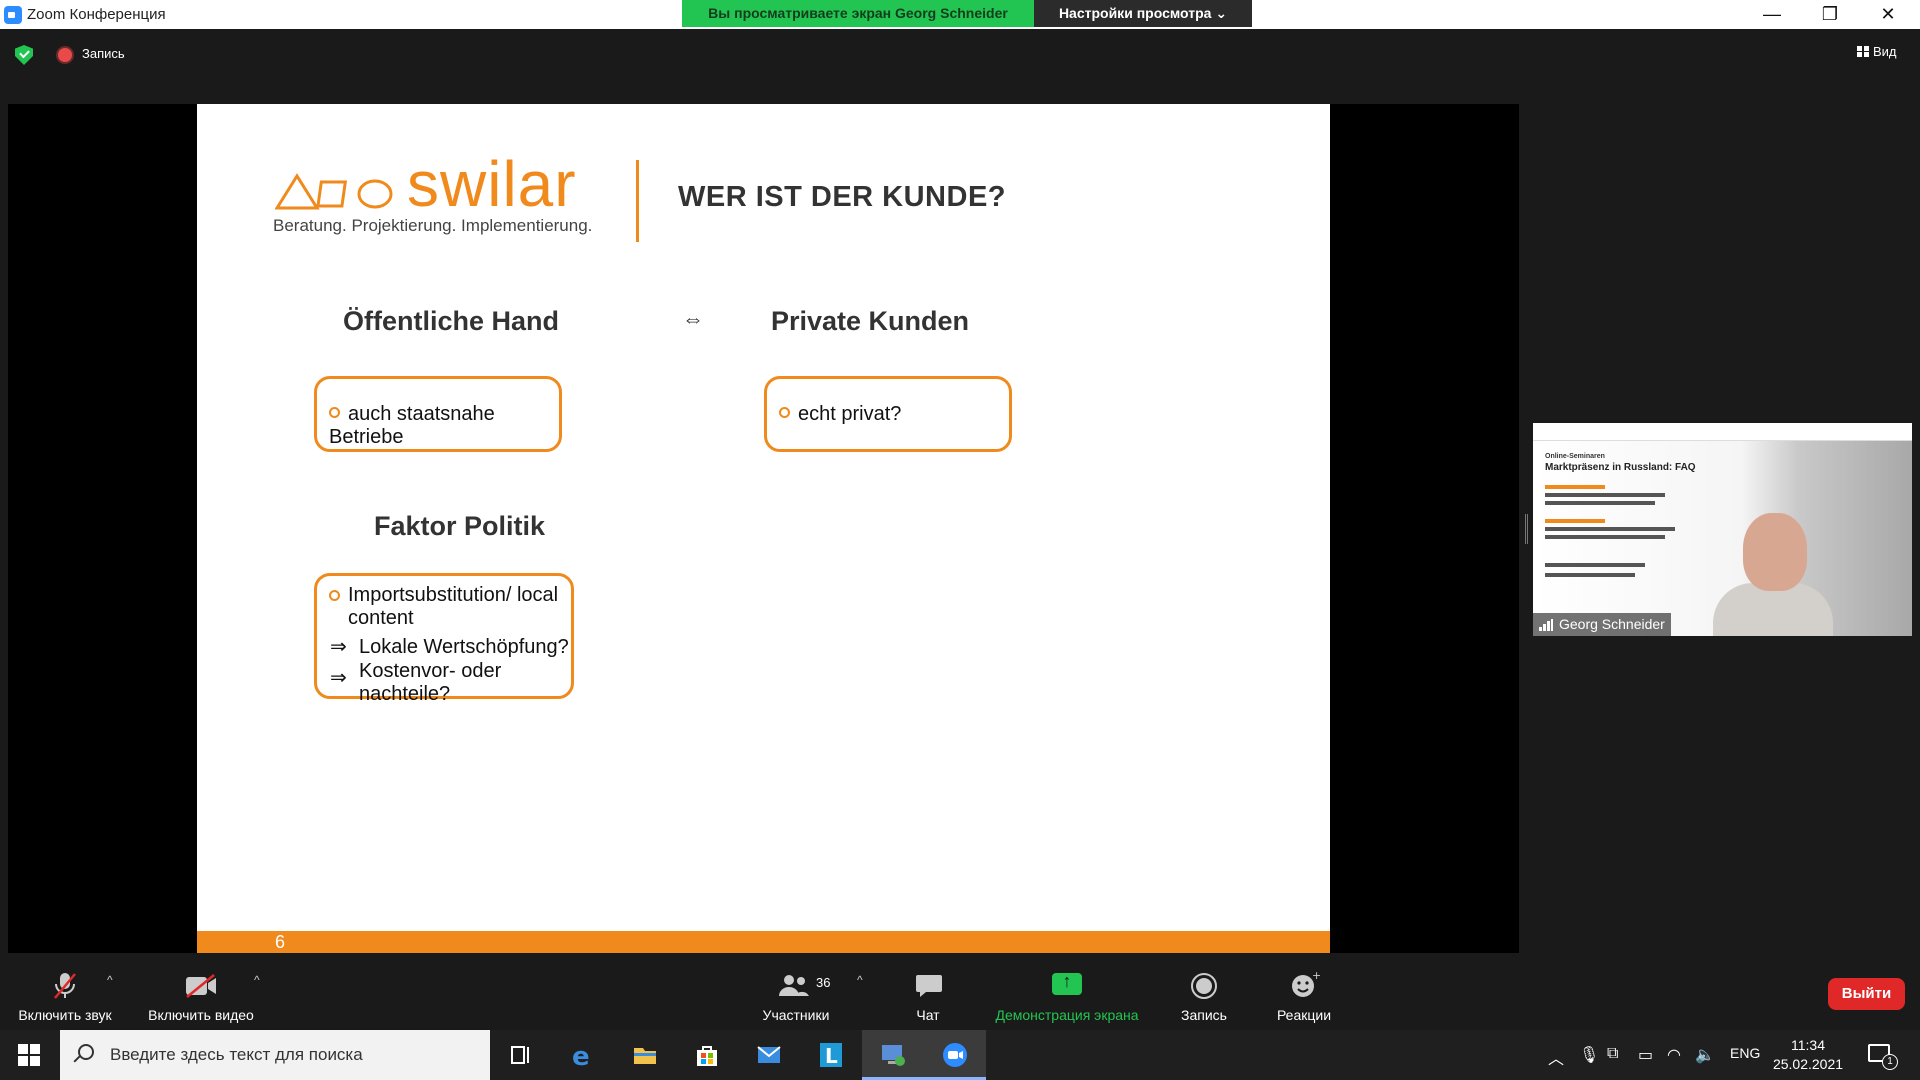  Describe the element at coordinates (1306, 983) in the screenshot. I see `smiley-icon: +` at that location.